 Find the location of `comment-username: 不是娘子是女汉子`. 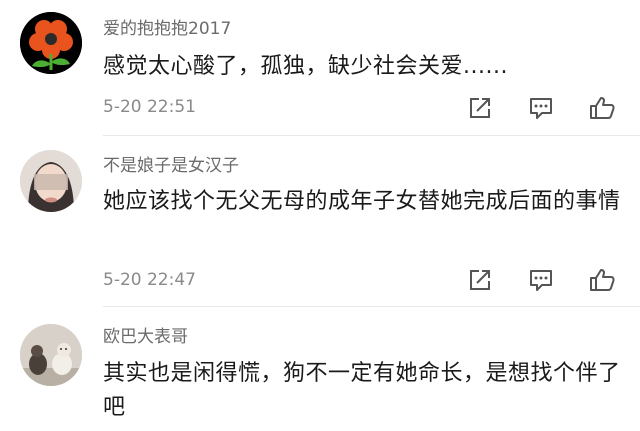

comment-username: 不是娘子是女汉子 is located at coordinates (171, 166).